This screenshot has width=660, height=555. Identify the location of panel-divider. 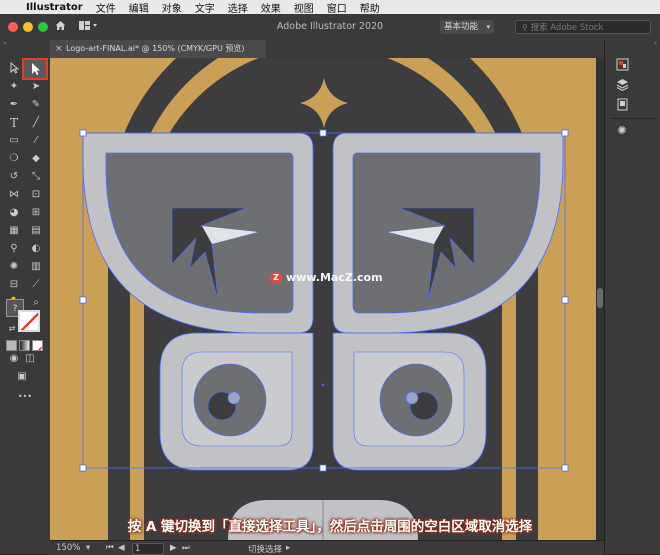
(633, 118).